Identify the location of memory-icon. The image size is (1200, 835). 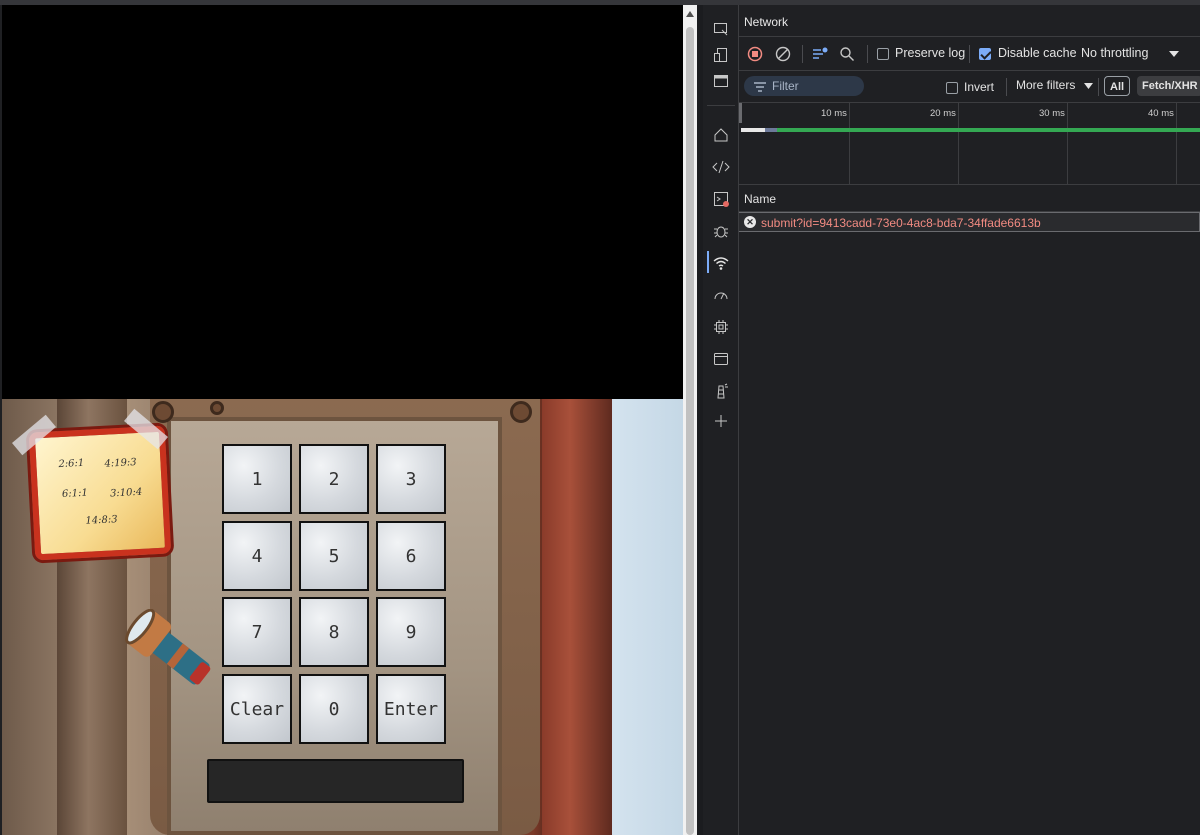
(721, 327).